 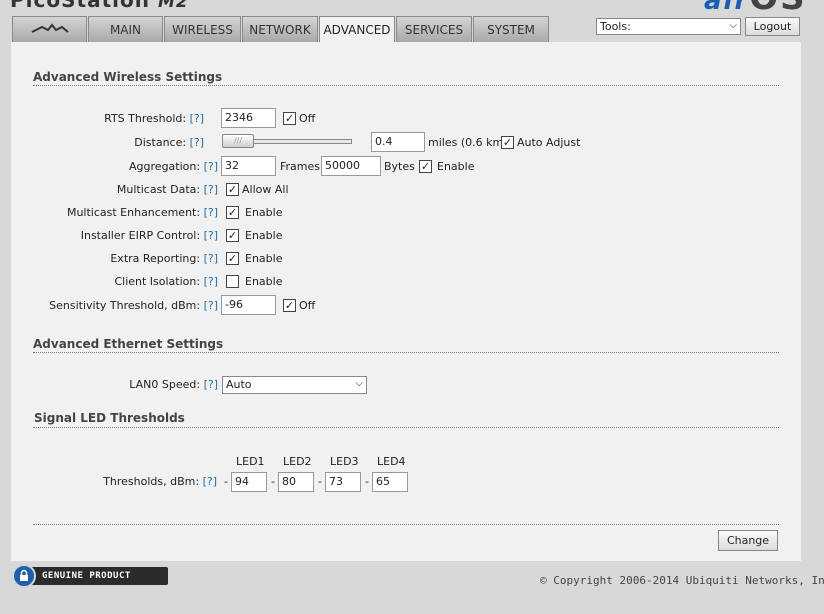 I want to click on rts-threshold-label-text: RTS Threshold:, so click(x=145, y=118).